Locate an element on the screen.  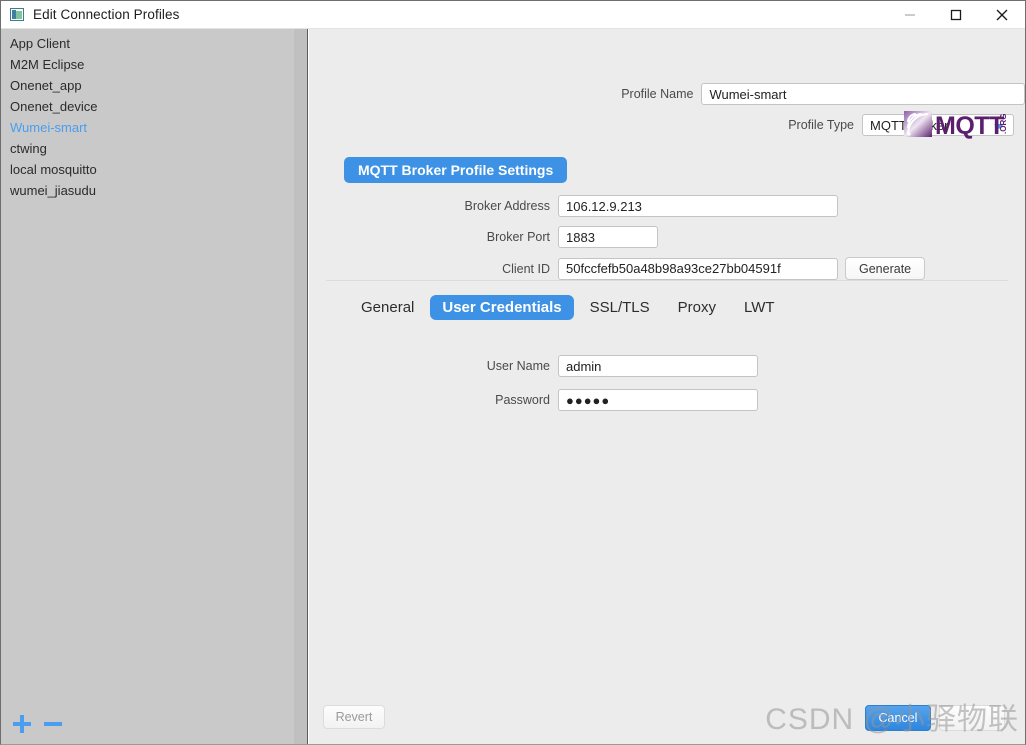
remove-profile-button is located at coordinates (53, 724).